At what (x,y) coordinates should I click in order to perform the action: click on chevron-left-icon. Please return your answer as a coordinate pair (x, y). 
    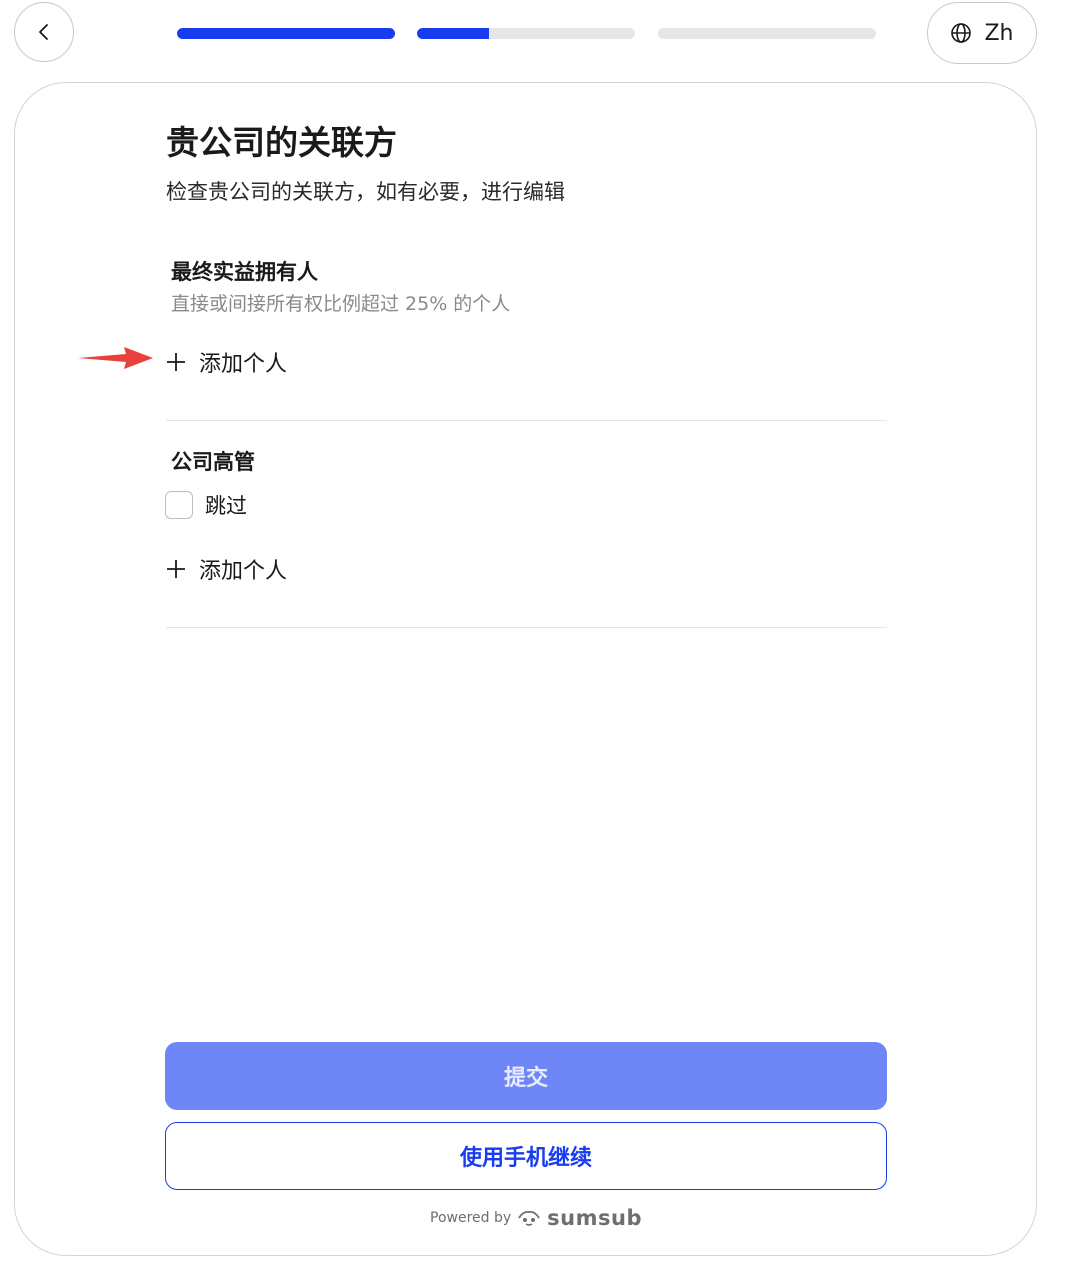
    Looking at the image, I should click on (43, 32).